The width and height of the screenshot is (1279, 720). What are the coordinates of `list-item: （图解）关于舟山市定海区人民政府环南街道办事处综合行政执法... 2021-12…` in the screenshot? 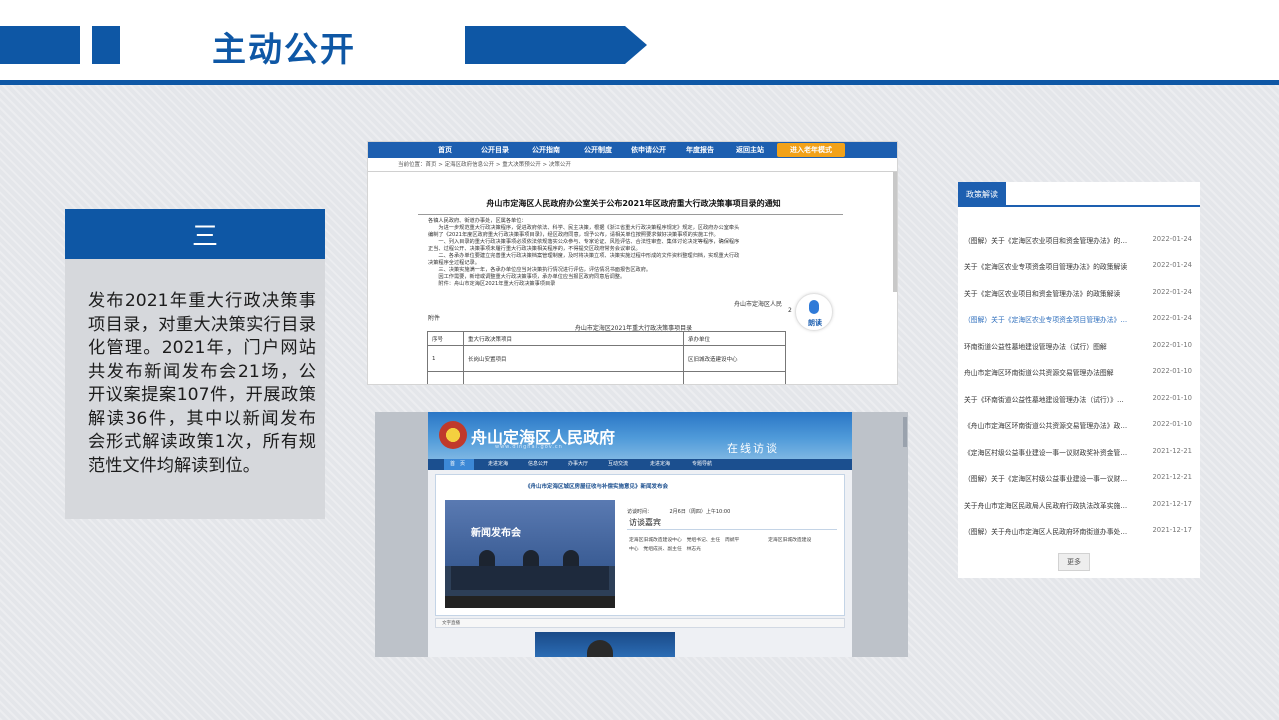 It's located at (1080, 532).